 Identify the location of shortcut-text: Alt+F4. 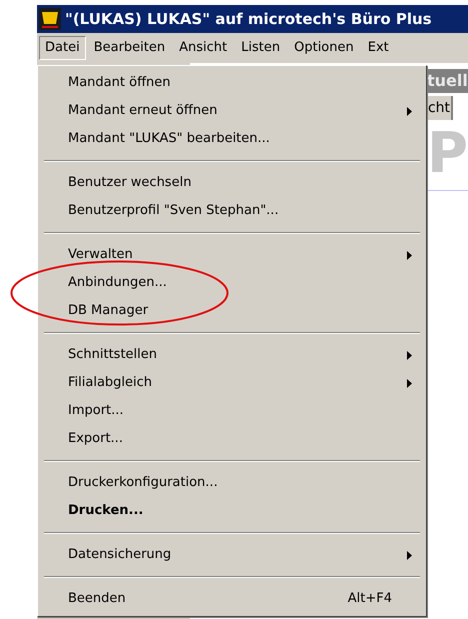
(370, 599).